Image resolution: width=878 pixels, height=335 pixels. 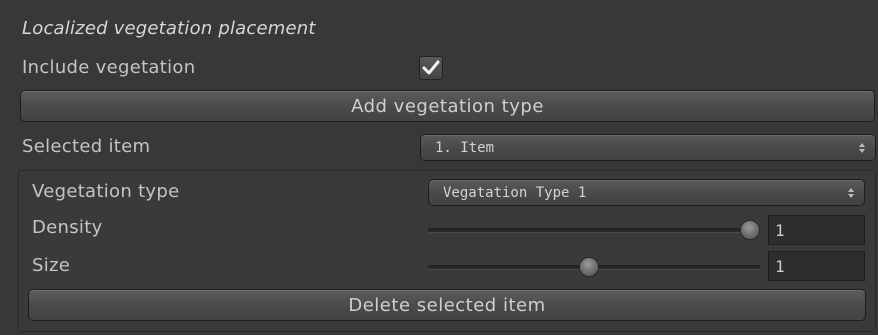 I want to click on add-vegetation-type-button: Add vegetation type, so click(x=447, y=106).